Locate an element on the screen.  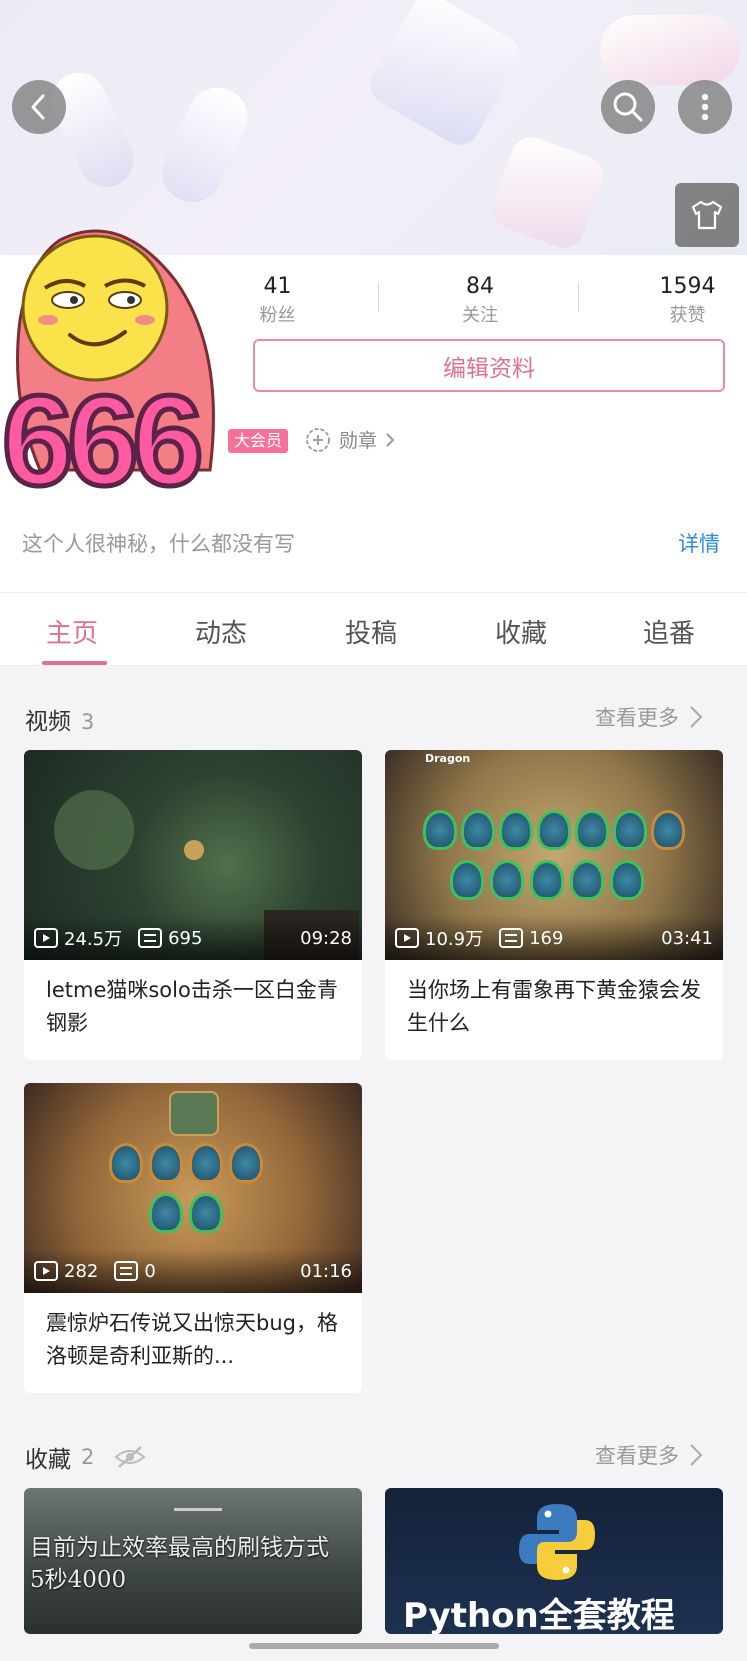
videos-section-title: 视频 3 is located at coordinates (59, 719).